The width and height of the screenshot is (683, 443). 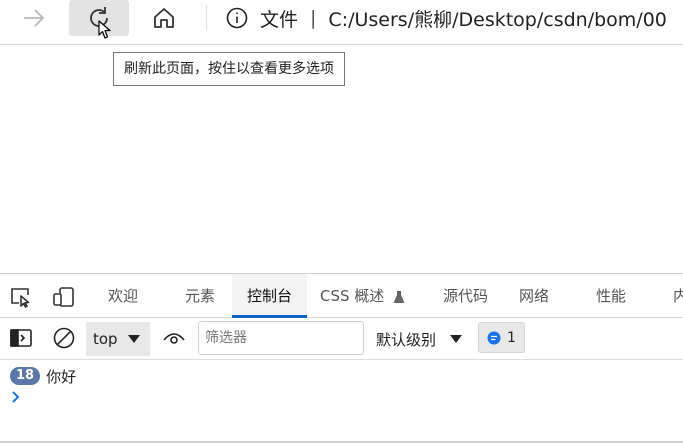 What do you see at coordinates (104, 29) in the screenshot?
I see `mouse-cursor-icon` at bounding box center [104, 29].